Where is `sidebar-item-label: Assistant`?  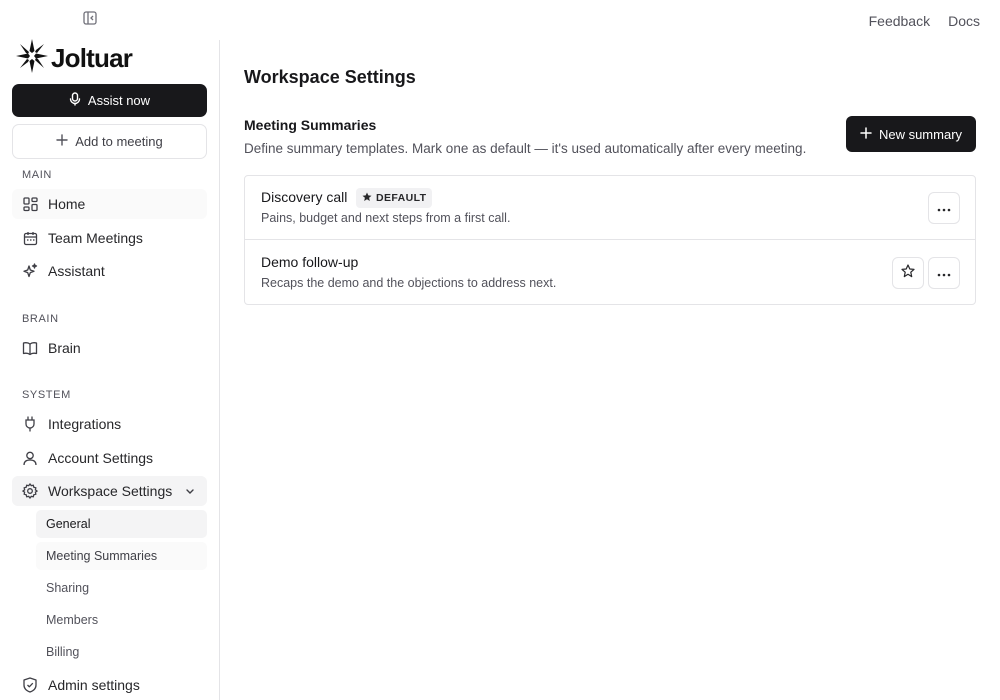 sidebar-item-label: Assistant is located at coordinates (76, 271).